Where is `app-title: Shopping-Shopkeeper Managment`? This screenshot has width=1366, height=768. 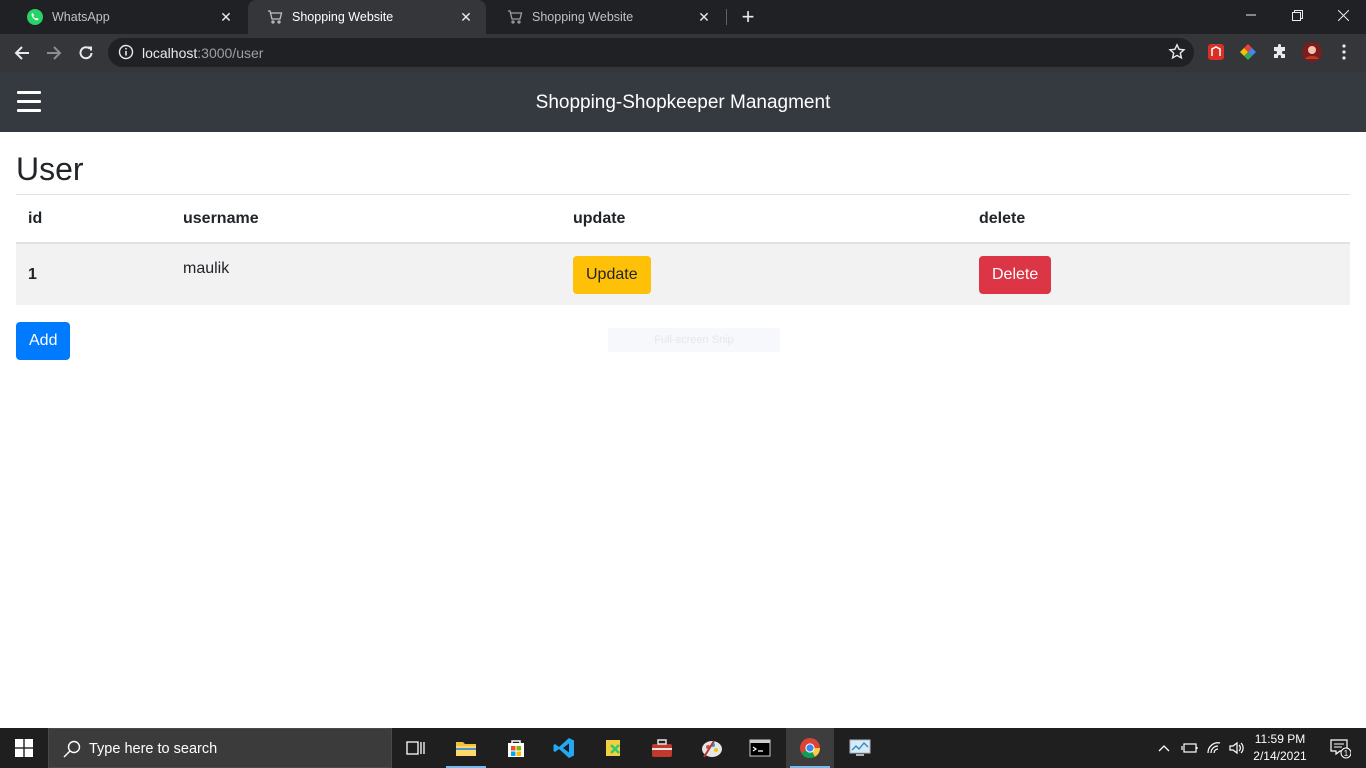
app-title: Shopping-Shopkeeper Managment is located at coordinates (683, 102).